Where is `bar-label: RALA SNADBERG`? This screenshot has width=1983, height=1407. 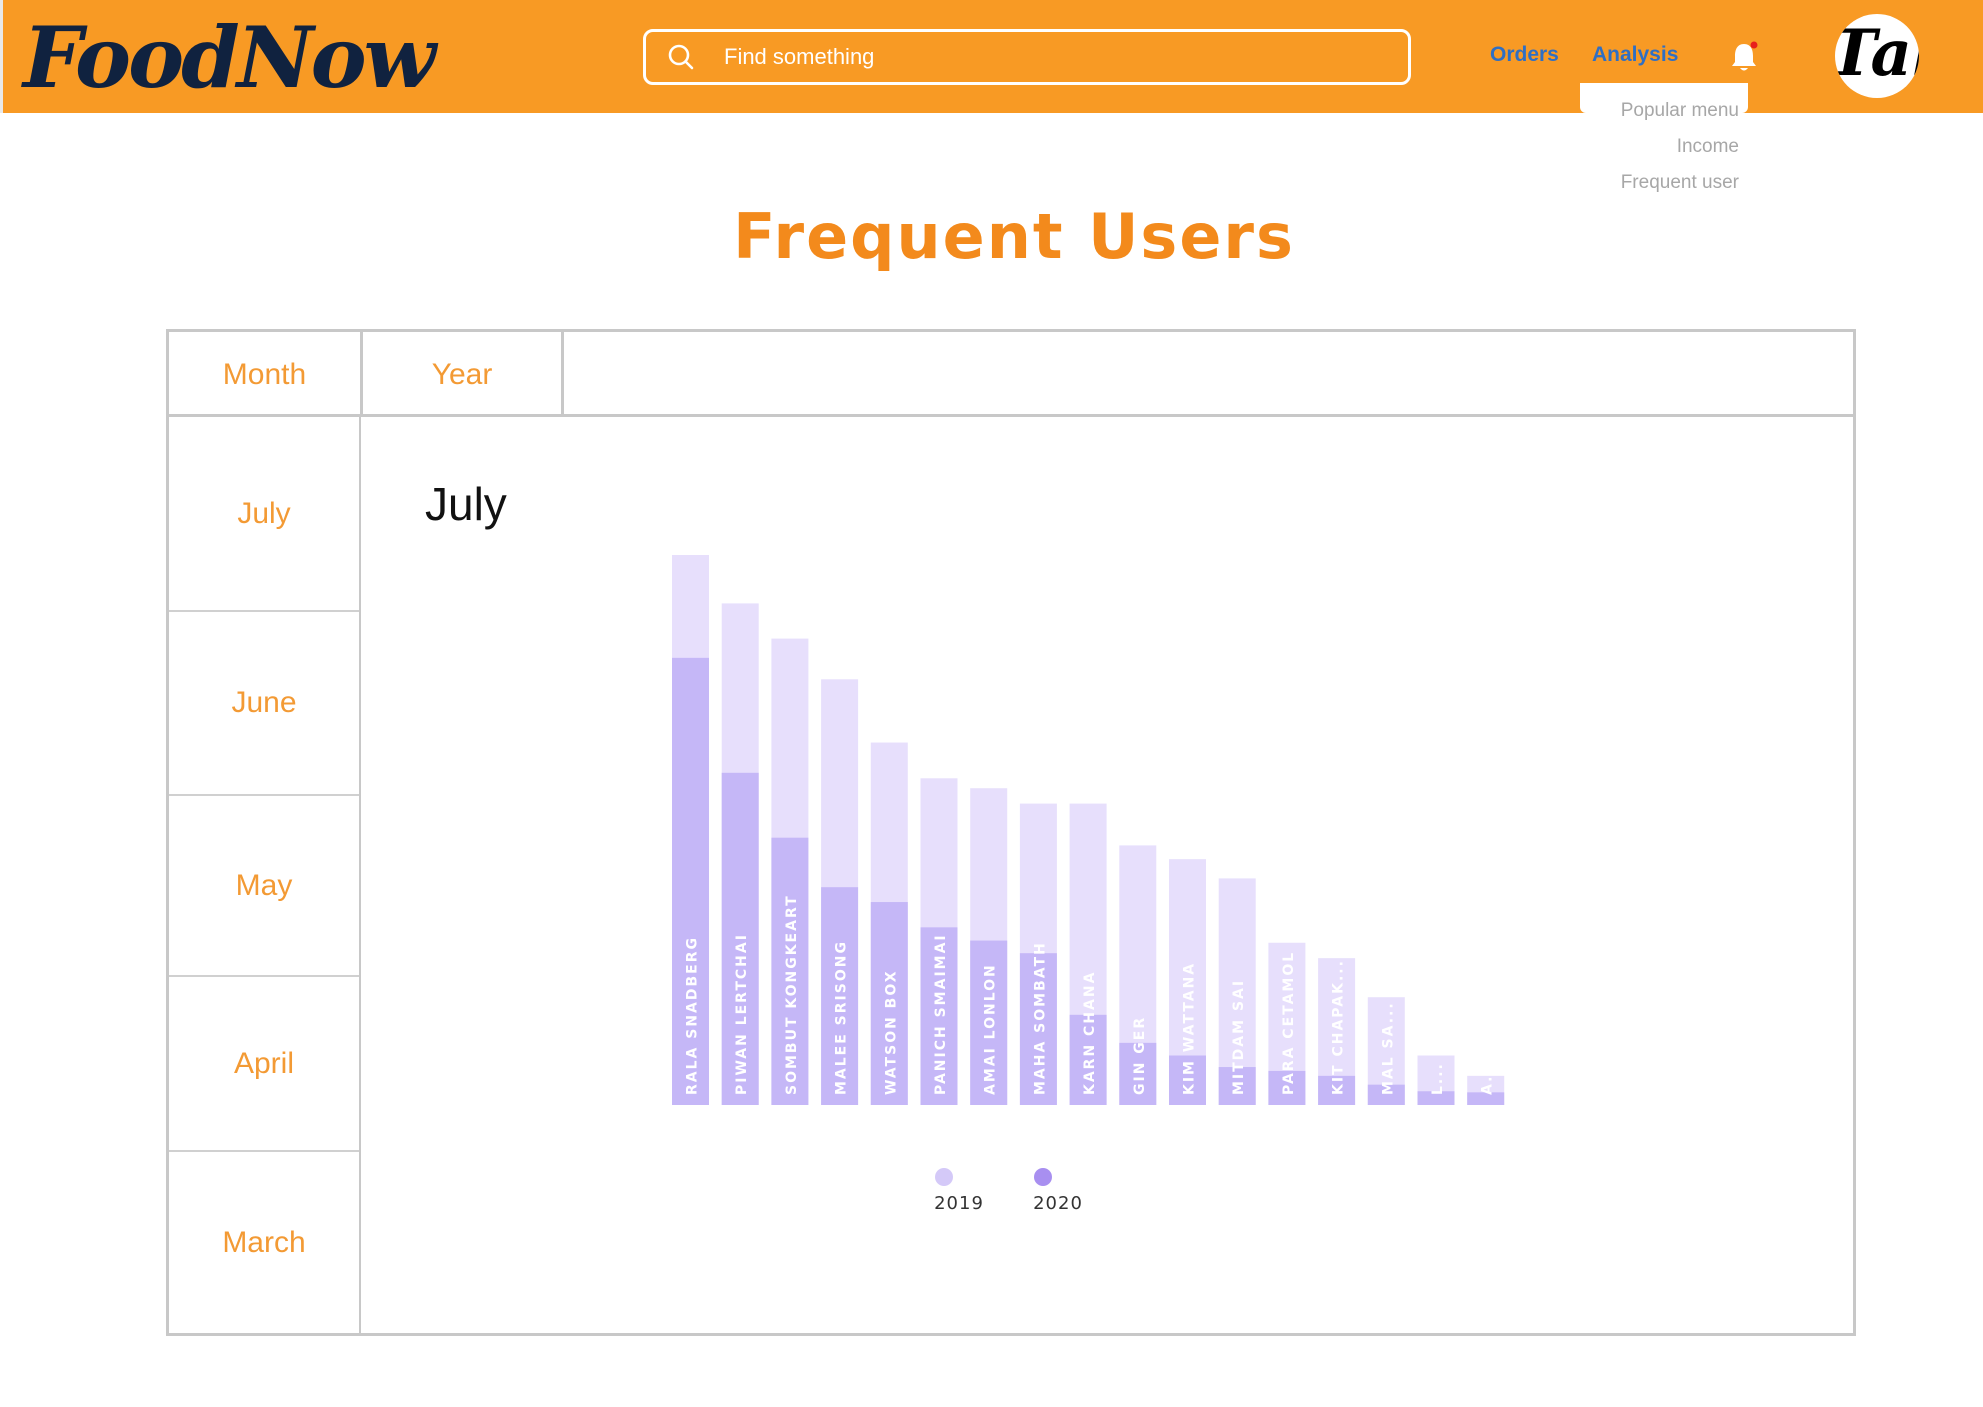 bar-label: RALA SNADBERG is located at coordinates (693, 1015).